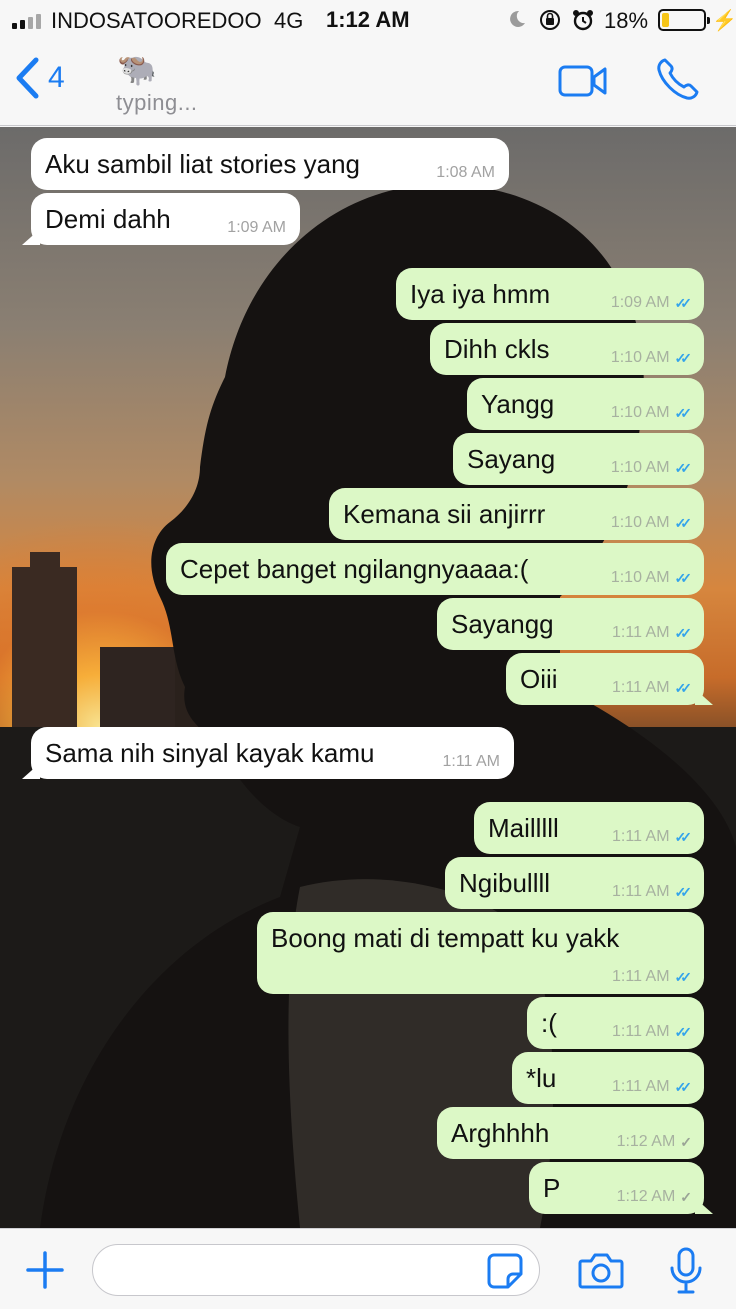  I want to click on outgoing-message: Iya iya hmm 1:09 AM ✓✓, so click(550, 294).